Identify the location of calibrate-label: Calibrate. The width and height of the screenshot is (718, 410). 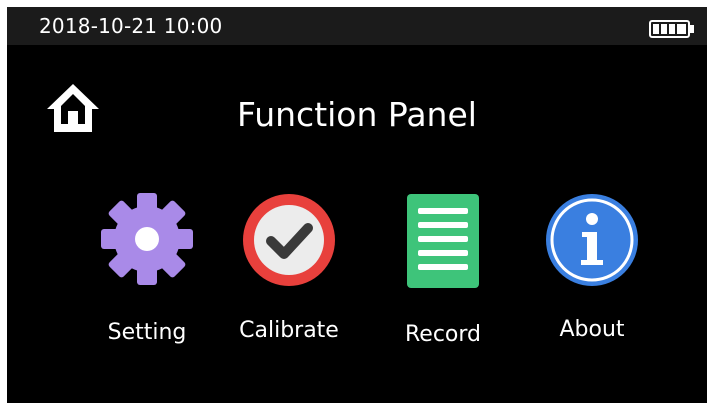
(289, 330).